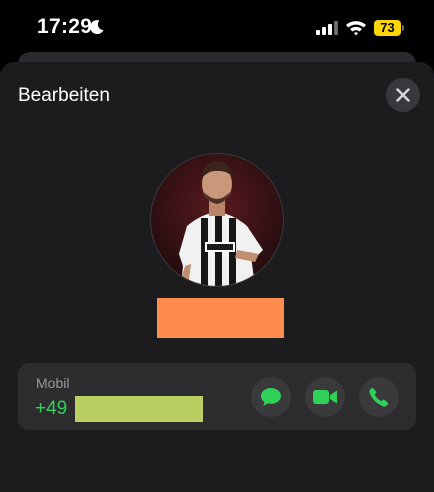 This screenshot has width=434, height=492. Describe the element at coordinates (327, 28) in the screenshot. I see `cellular-signal-icon` at that location.